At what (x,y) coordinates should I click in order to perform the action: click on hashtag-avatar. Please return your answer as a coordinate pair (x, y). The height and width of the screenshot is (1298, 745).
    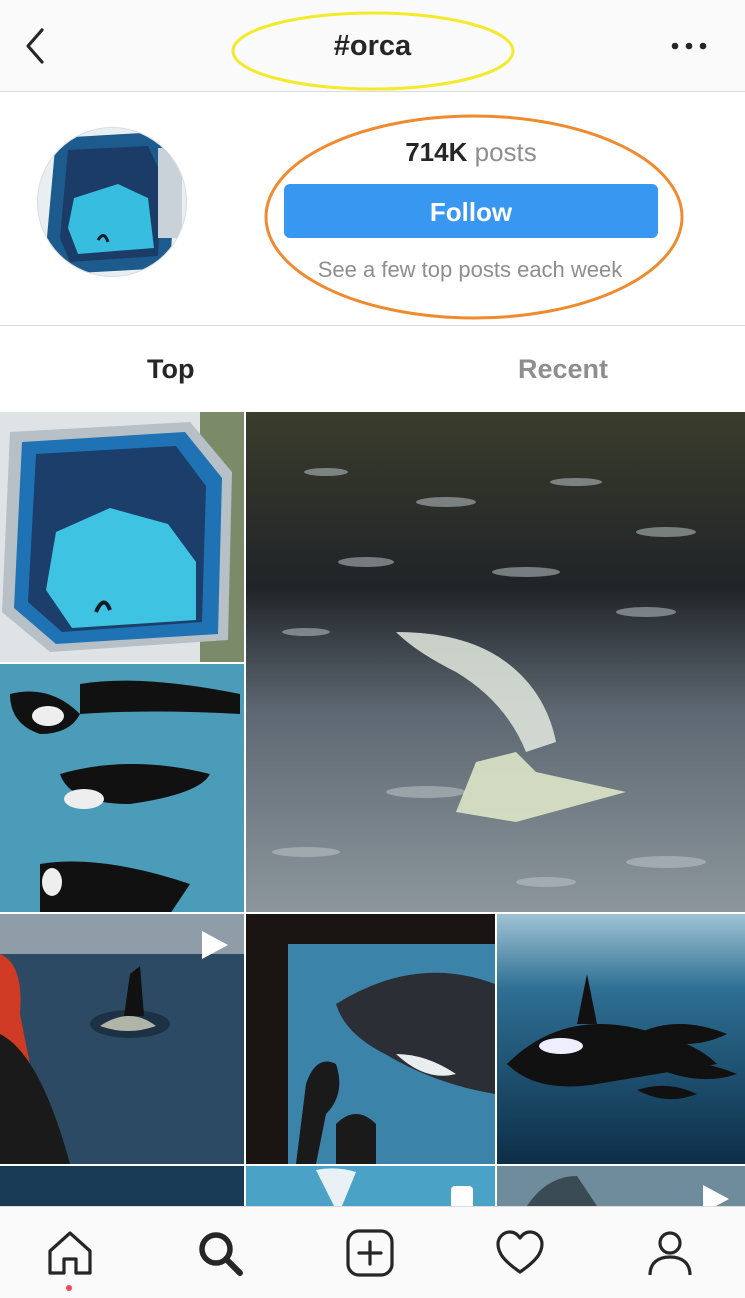
    Looking at the image, I should click on (112, 202).